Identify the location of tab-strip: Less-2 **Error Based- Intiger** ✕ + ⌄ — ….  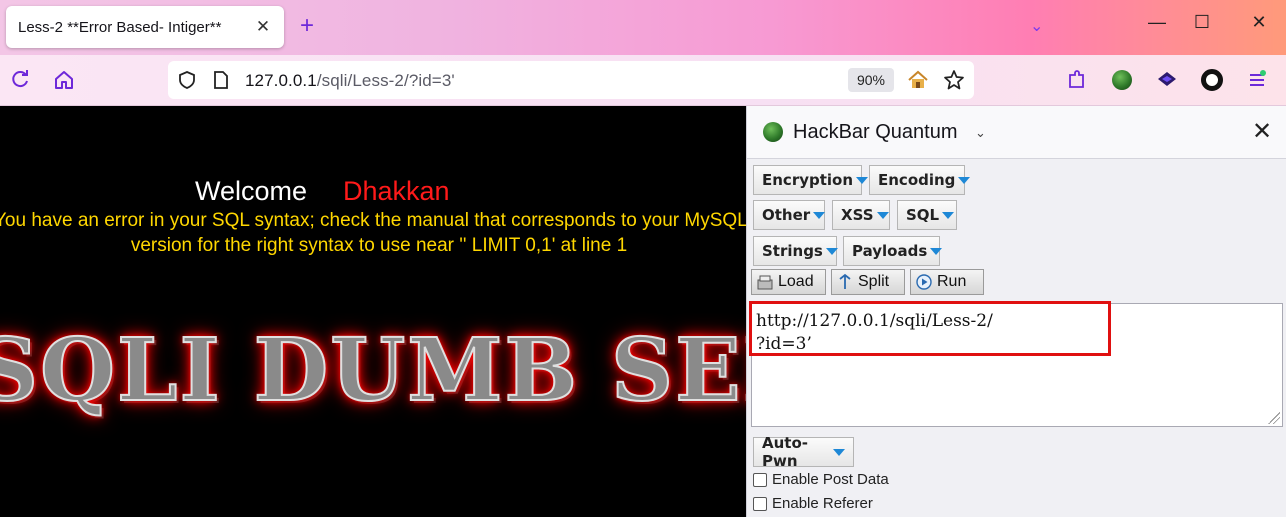
(643, 27).